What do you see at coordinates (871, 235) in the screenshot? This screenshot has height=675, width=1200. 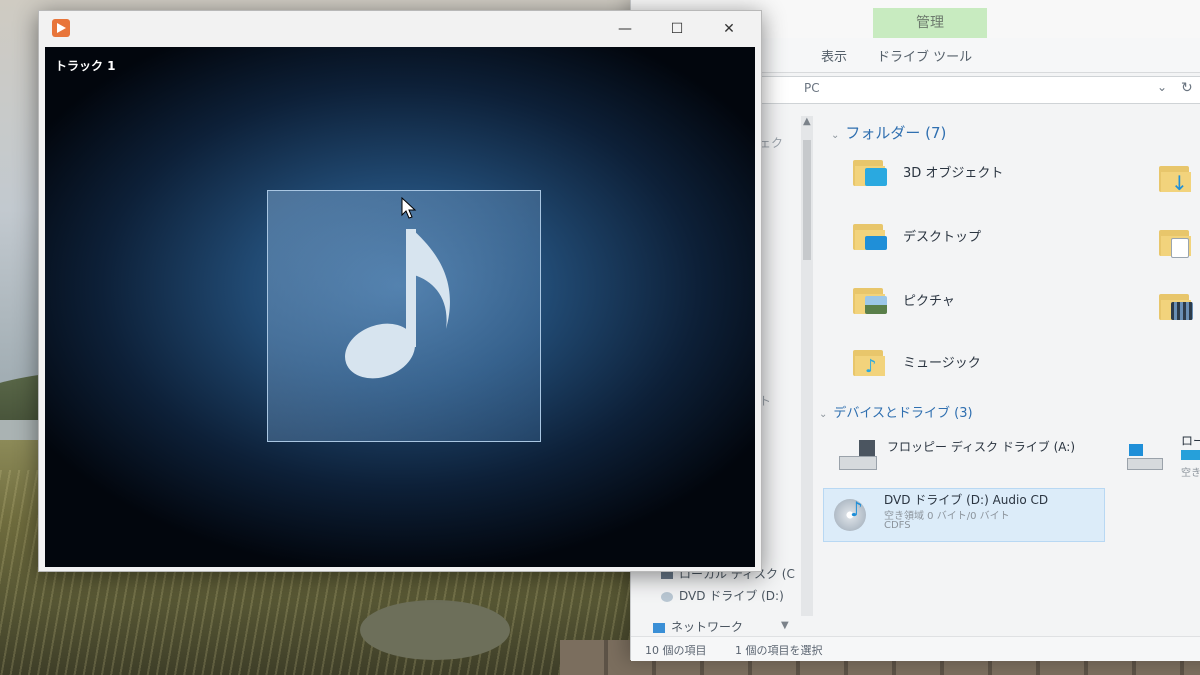 I see `desktop-folder-icon` at bounding box center [871, 235].